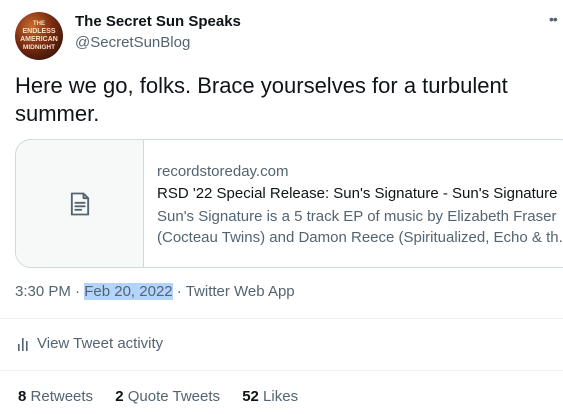  Describe the element at coordinates (553, 19) in the screenshot. I see `ellipsis-icon: ••` at that location.